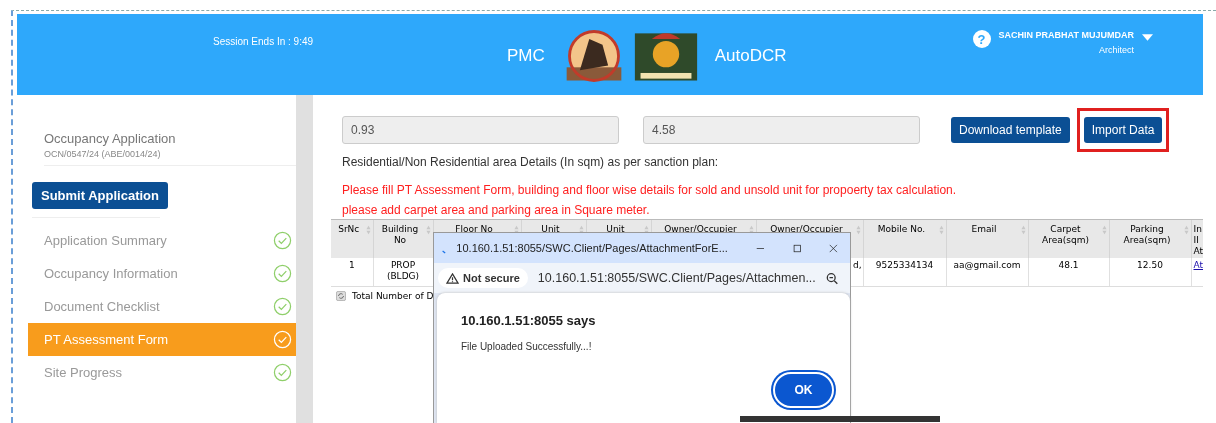  Describe the element at coordinates (393, 295) in the screenshot. I see `record-count: Total Number of D` at that location.